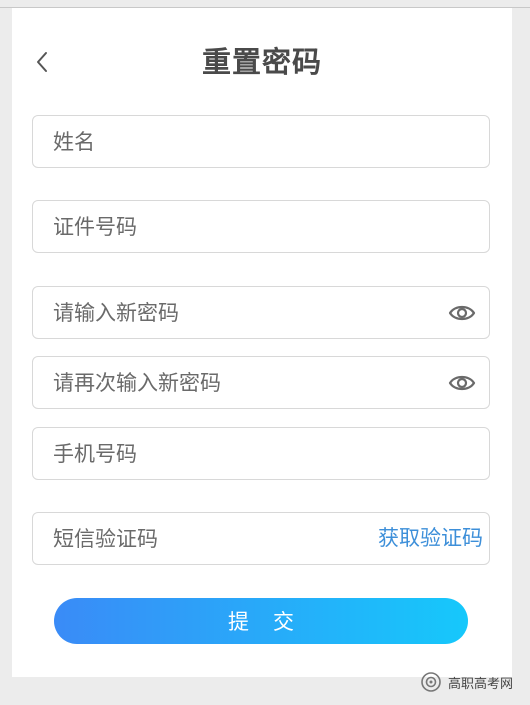  I want to click on wechat-official-account-icon, so click(431, 682).